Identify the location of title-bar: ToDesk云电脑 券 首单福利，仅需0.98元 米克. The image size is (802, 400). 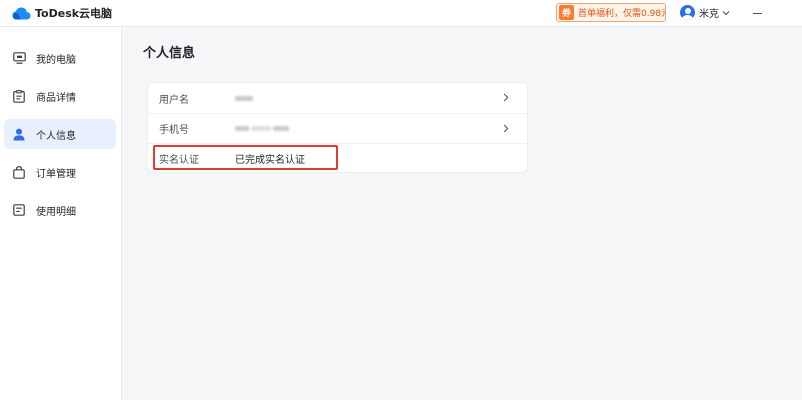
(401, 13).